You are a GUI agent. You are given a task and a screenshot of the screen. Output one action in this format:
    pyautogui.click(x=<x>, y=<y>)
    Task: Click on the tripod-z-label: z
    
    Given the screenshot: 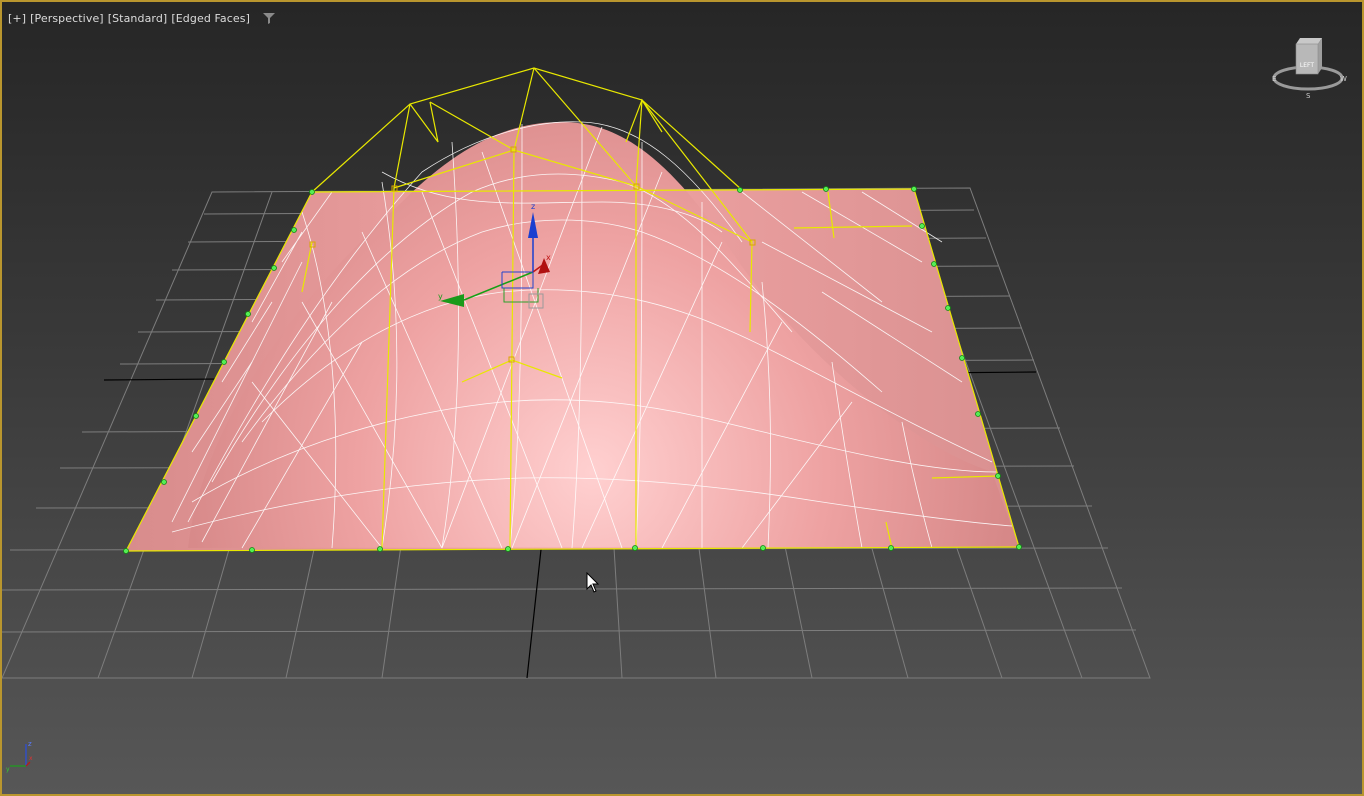 What is the action you would take?
    pyautogui.click(x=30, y=744)
    